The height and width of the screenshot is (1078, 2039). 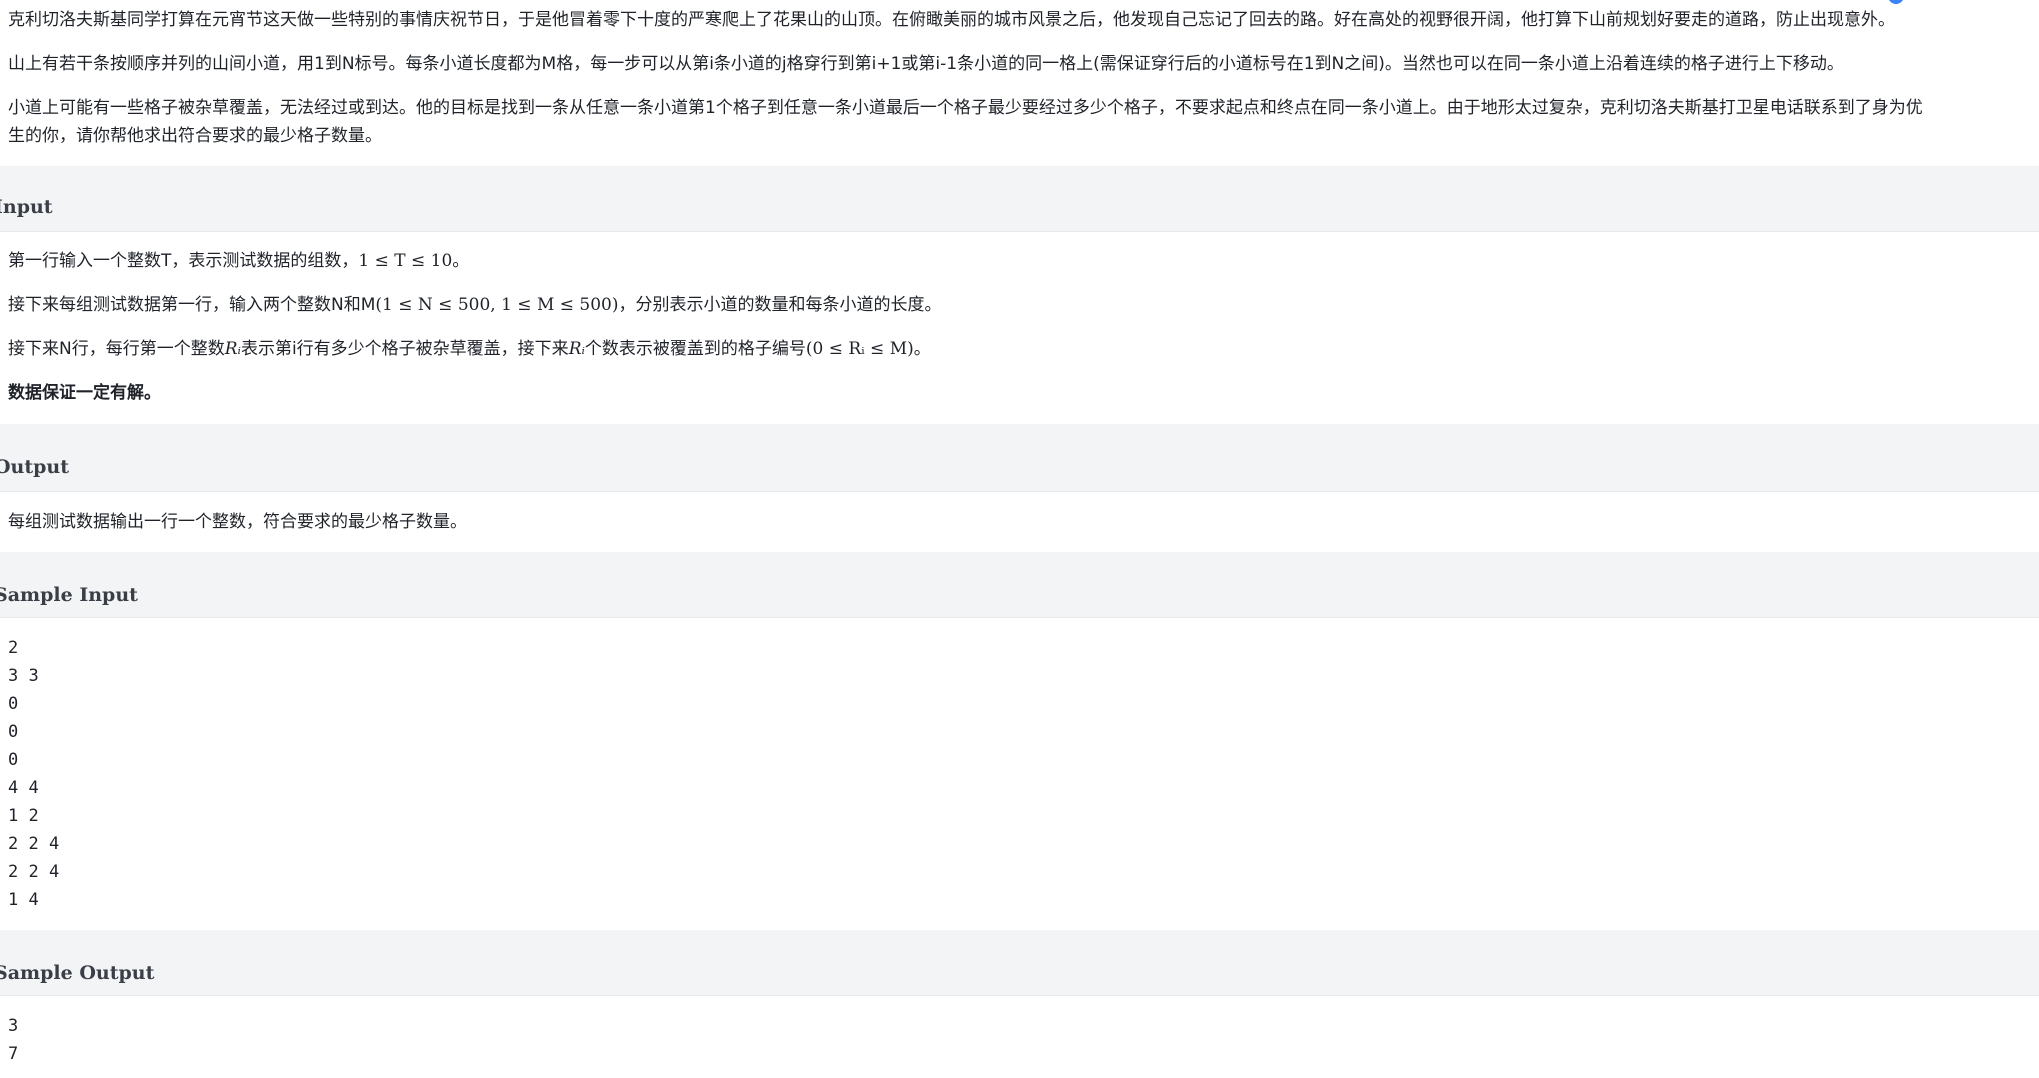 I want to click on sample-output-title: Sample Output, so click(x=77, y=973).